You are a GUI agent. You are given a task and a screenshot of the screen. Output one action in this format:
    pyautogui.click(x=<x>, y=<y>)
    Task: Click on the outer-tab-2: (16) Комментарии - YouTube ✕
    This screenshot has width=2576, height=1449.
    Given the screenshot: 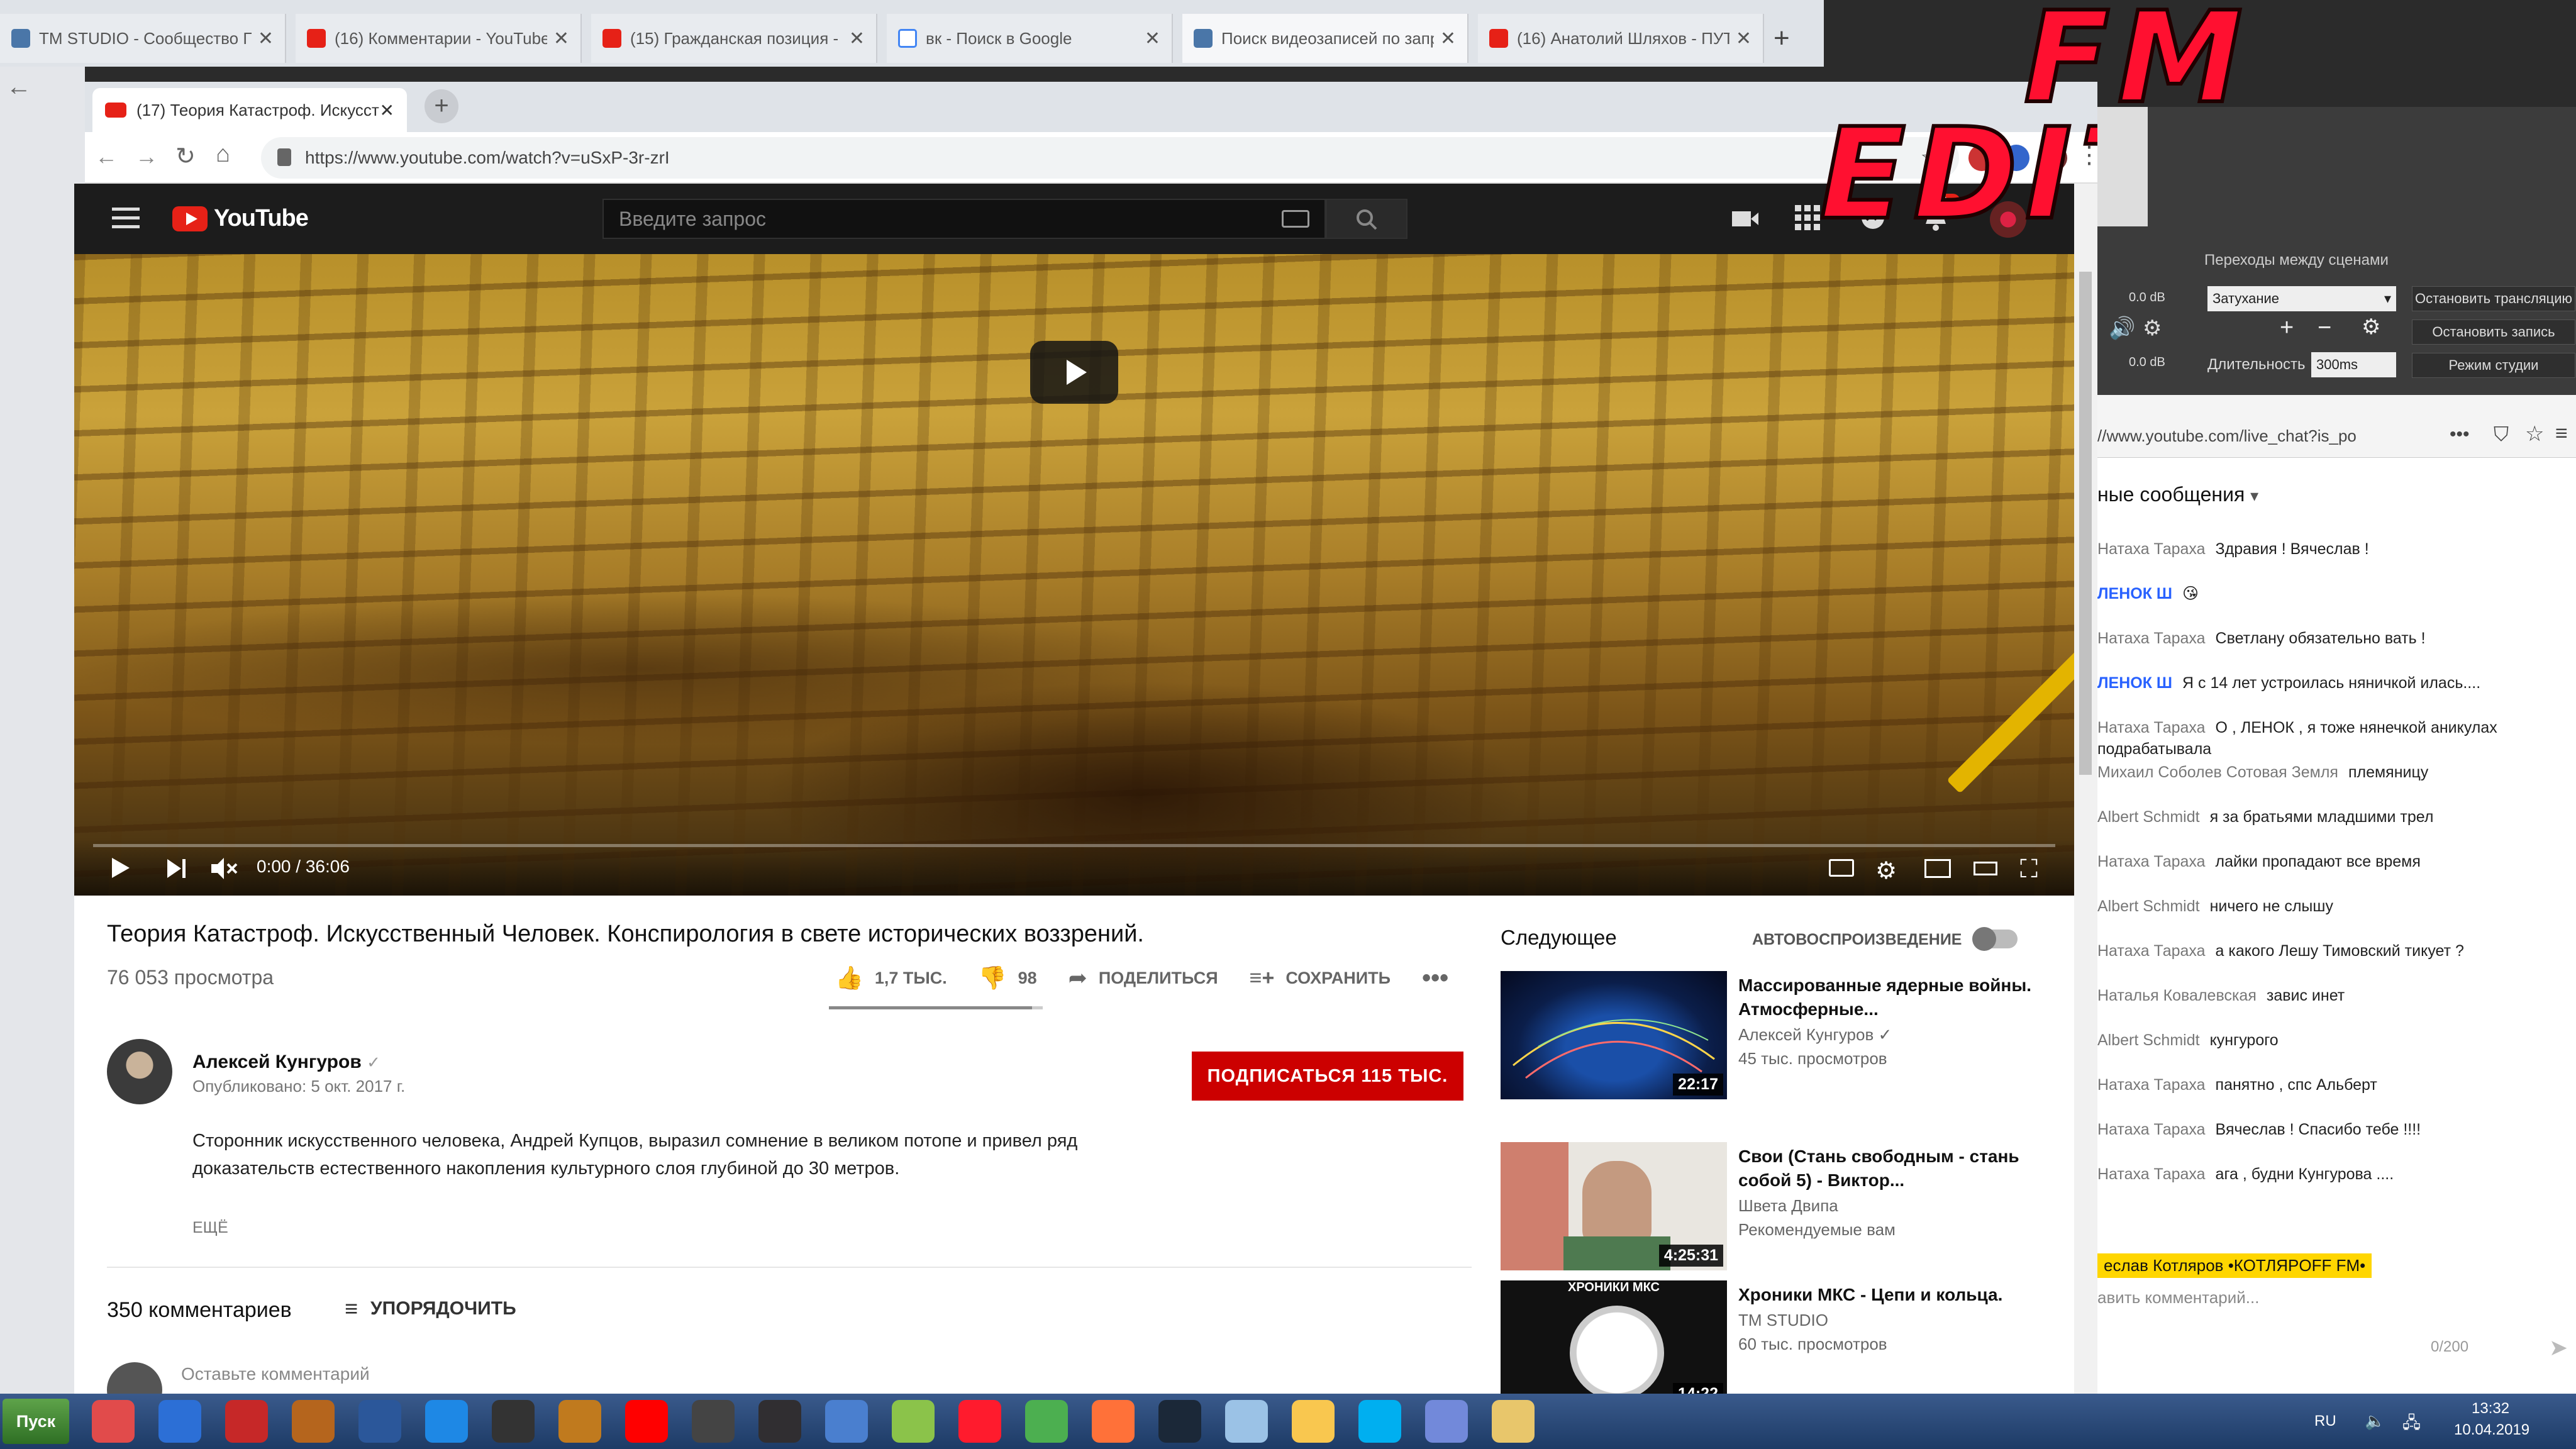 What is the action you would take?
    pyautogui.click(x=439, y=38)
    